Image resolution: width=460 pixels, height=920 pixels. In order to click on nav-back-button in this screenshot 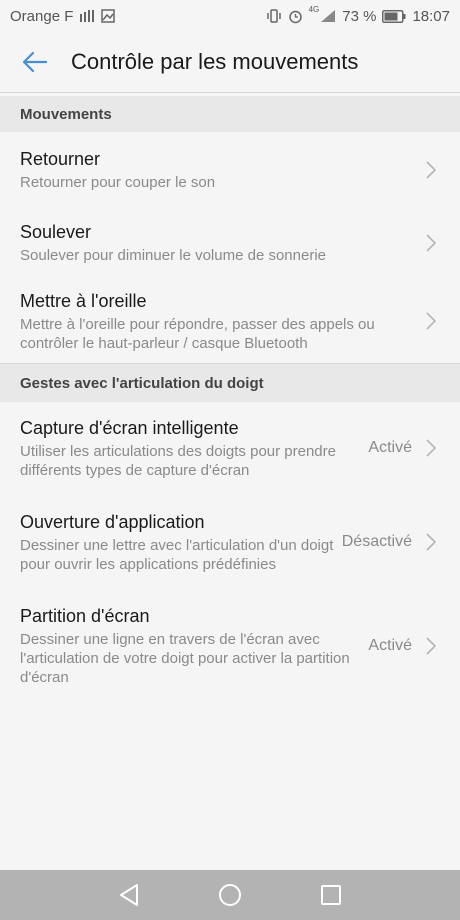, I will do `click(129, 895)`.